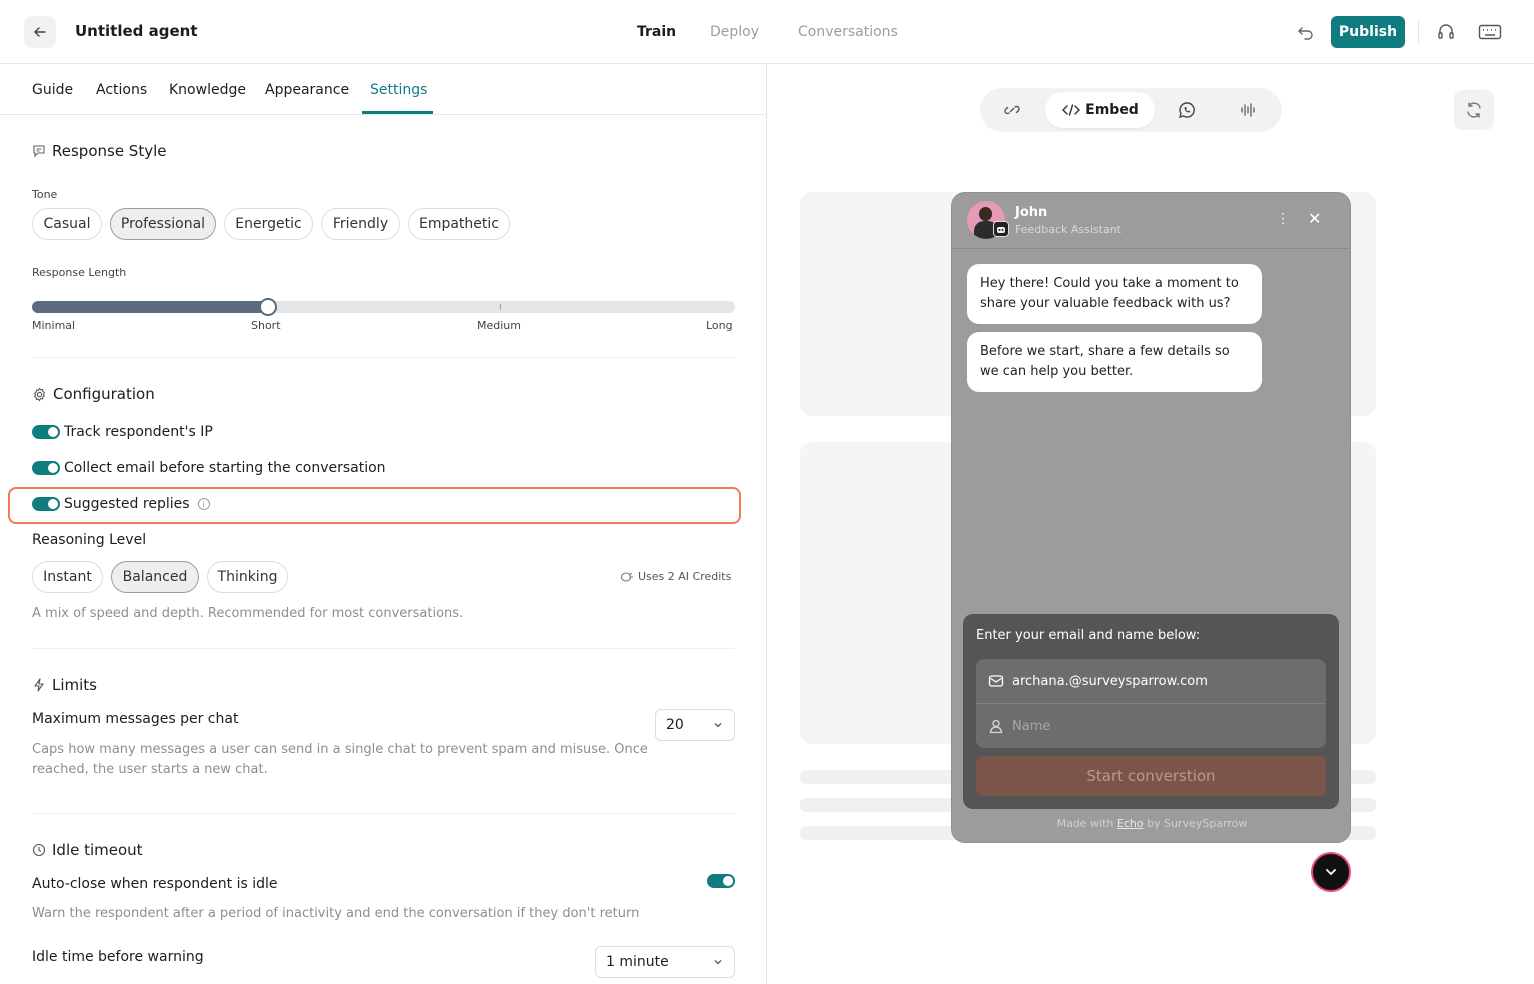 This screenshot has height=984, width=1534. I want to click on subtab-appearance: Appearance, so click(307, 90).